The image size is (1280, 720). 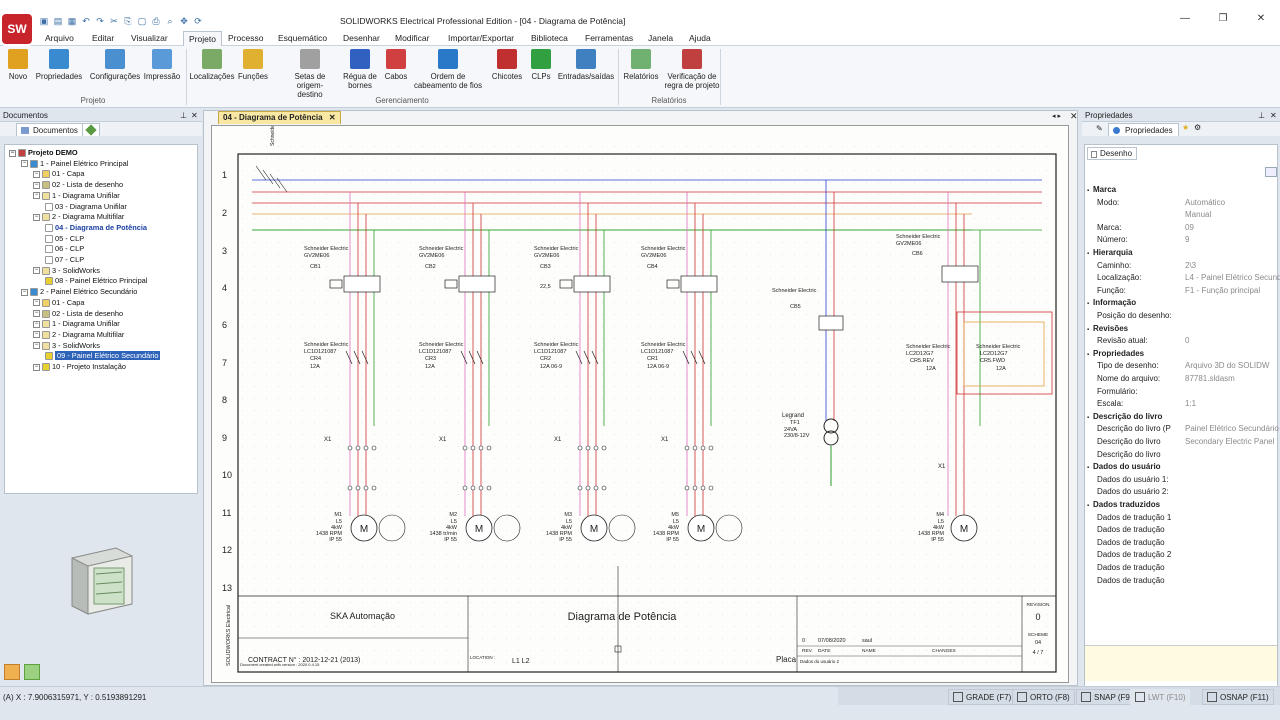 What do you see at coordinates (114, 21) in the screenshot?
I see `cut-icon: ✂` at bounding box center [114, 21].